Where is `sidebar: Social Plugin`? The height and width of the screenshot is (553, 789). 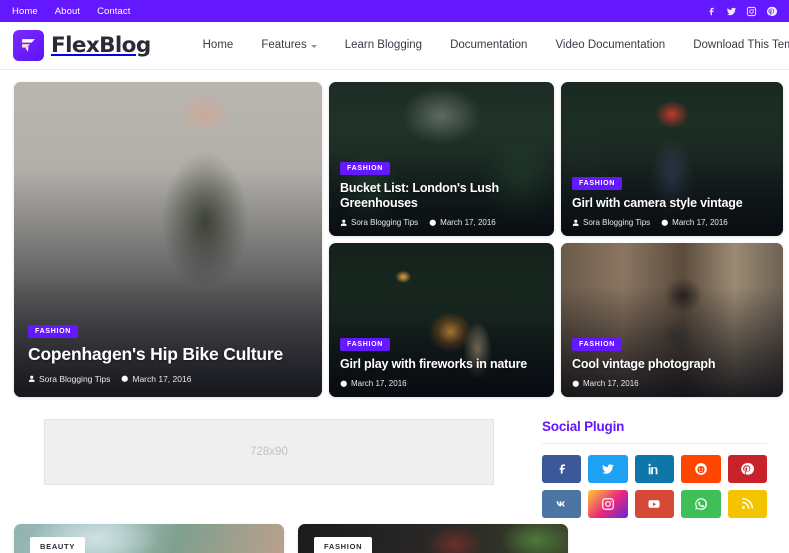 sidebar: Social Plugin is located at coordinates (654, 468).